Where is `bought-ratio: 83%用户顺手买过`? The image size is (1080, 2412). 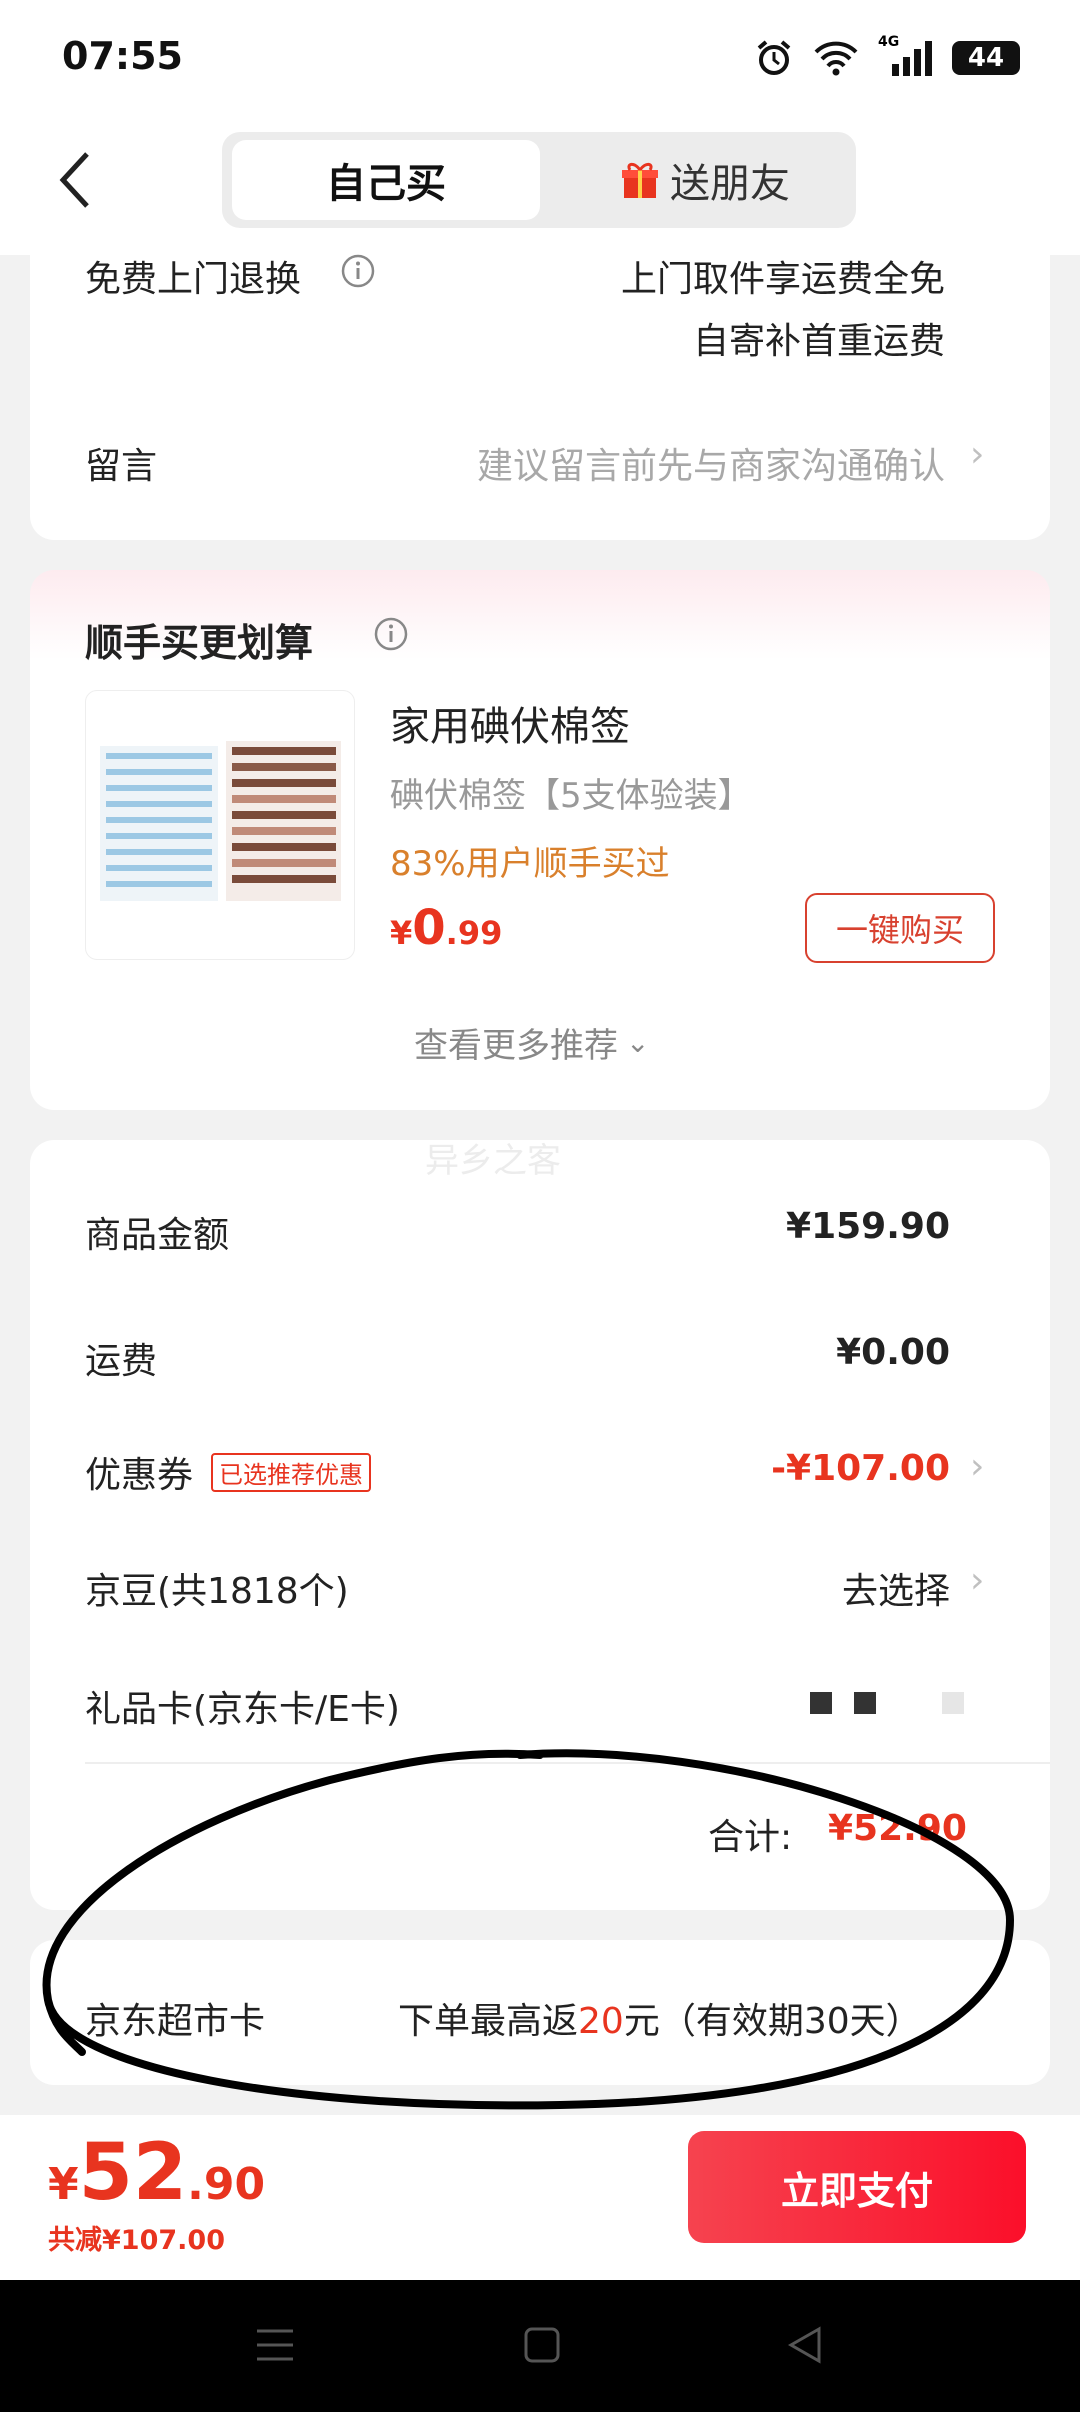
bought-ratio: 83%用户顺手买过 is located at coordinates (530, 864).